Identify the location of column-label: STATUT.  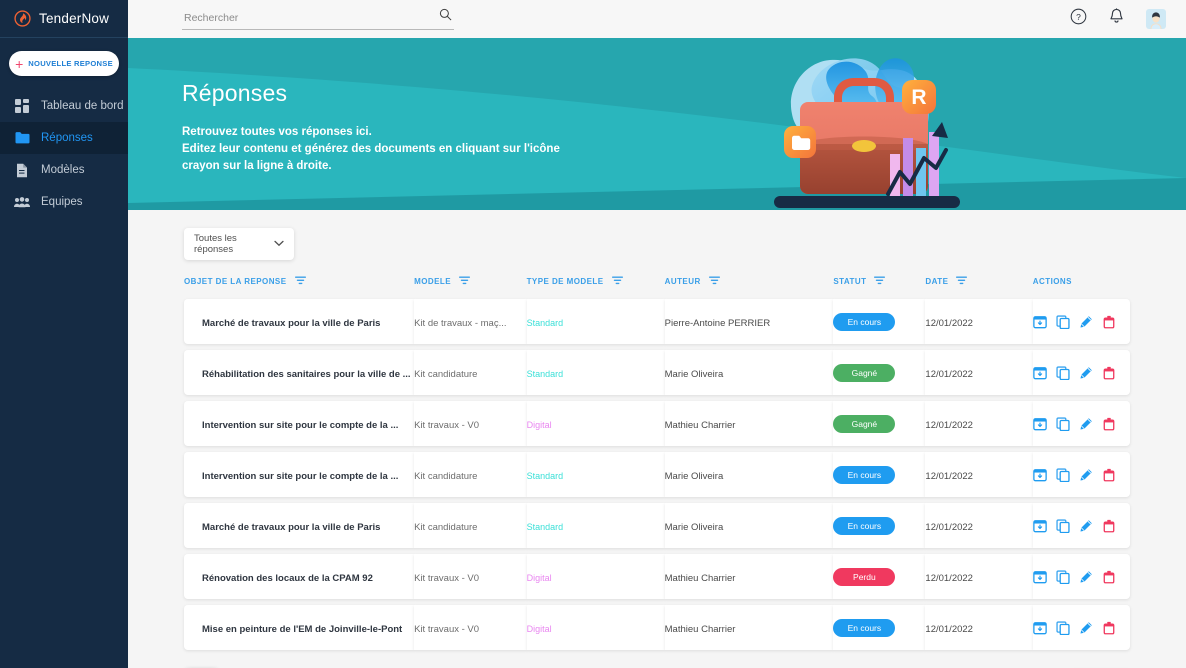
(850, 281).